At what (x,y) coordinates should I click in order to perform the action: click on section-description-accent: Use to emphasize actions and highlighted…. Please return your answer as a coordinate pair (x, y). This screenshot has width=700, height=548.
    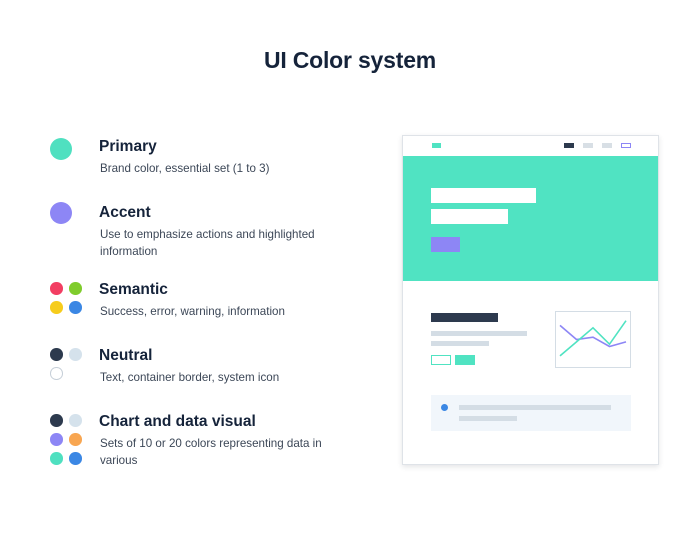
    Looking at the image, I should click on (207, 243).